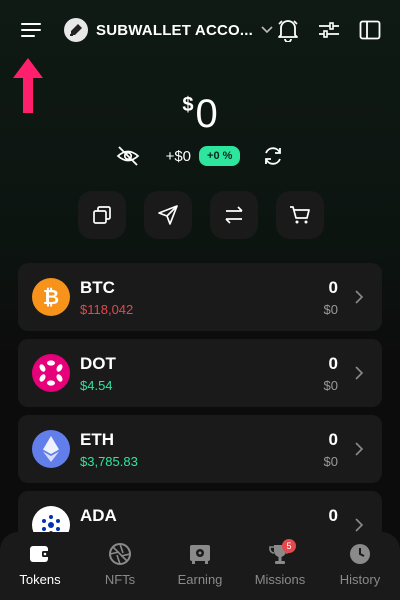 The height and width of the screenshot is (600, 400). I want to click on cart-icon, so click(300, 215).